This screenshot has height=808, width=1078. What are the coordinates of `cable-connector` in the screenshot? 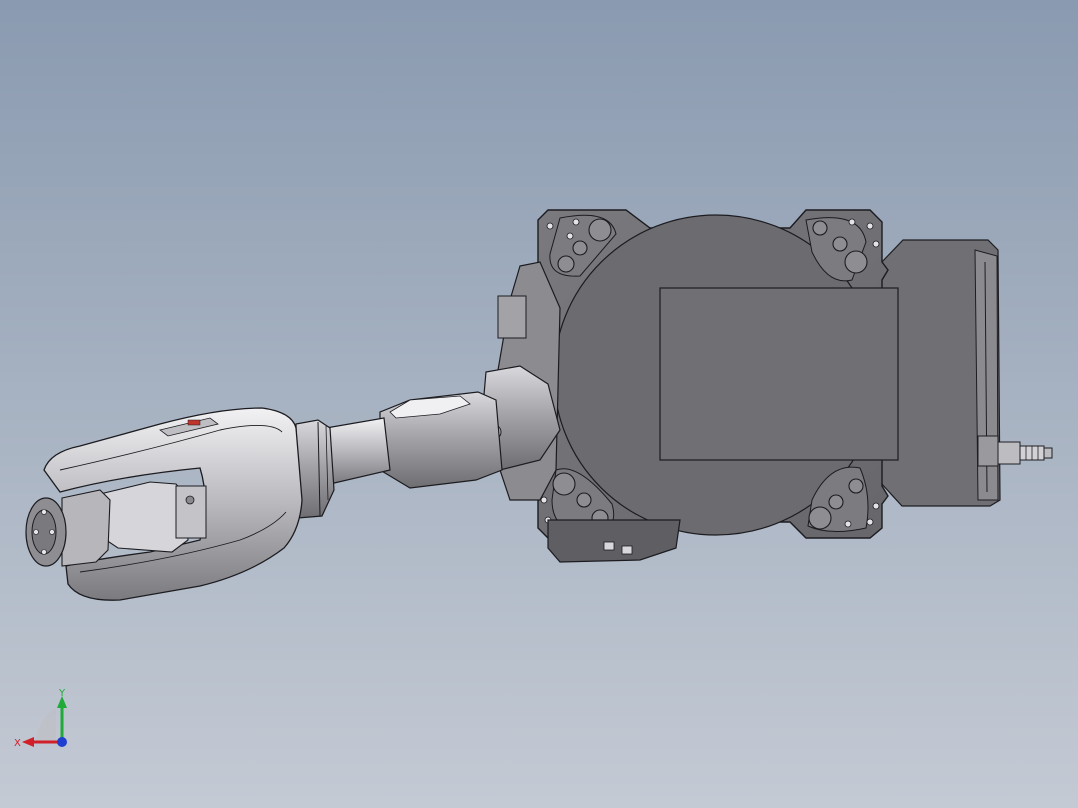 It's located at (1025, 453).